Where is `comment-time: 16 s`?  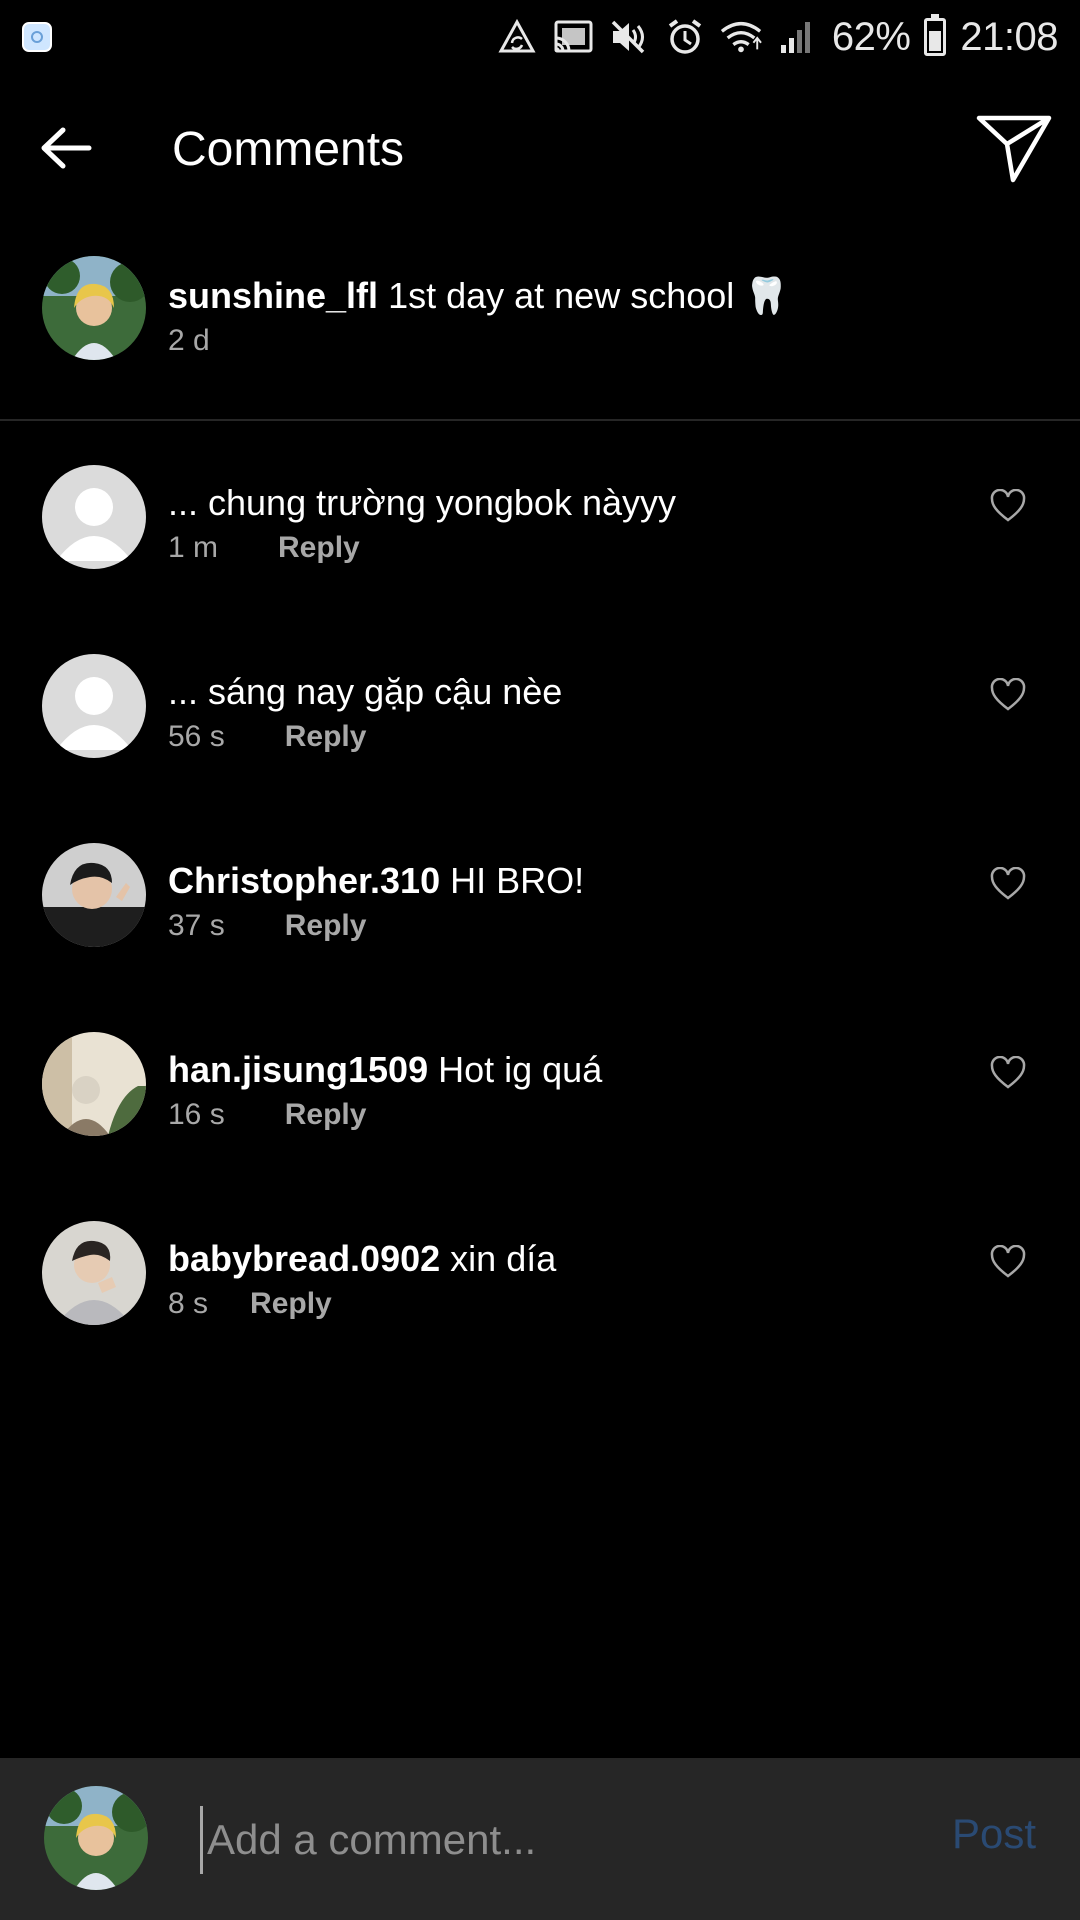
comment-time: 16 s is located at coordinates (196, 1114).